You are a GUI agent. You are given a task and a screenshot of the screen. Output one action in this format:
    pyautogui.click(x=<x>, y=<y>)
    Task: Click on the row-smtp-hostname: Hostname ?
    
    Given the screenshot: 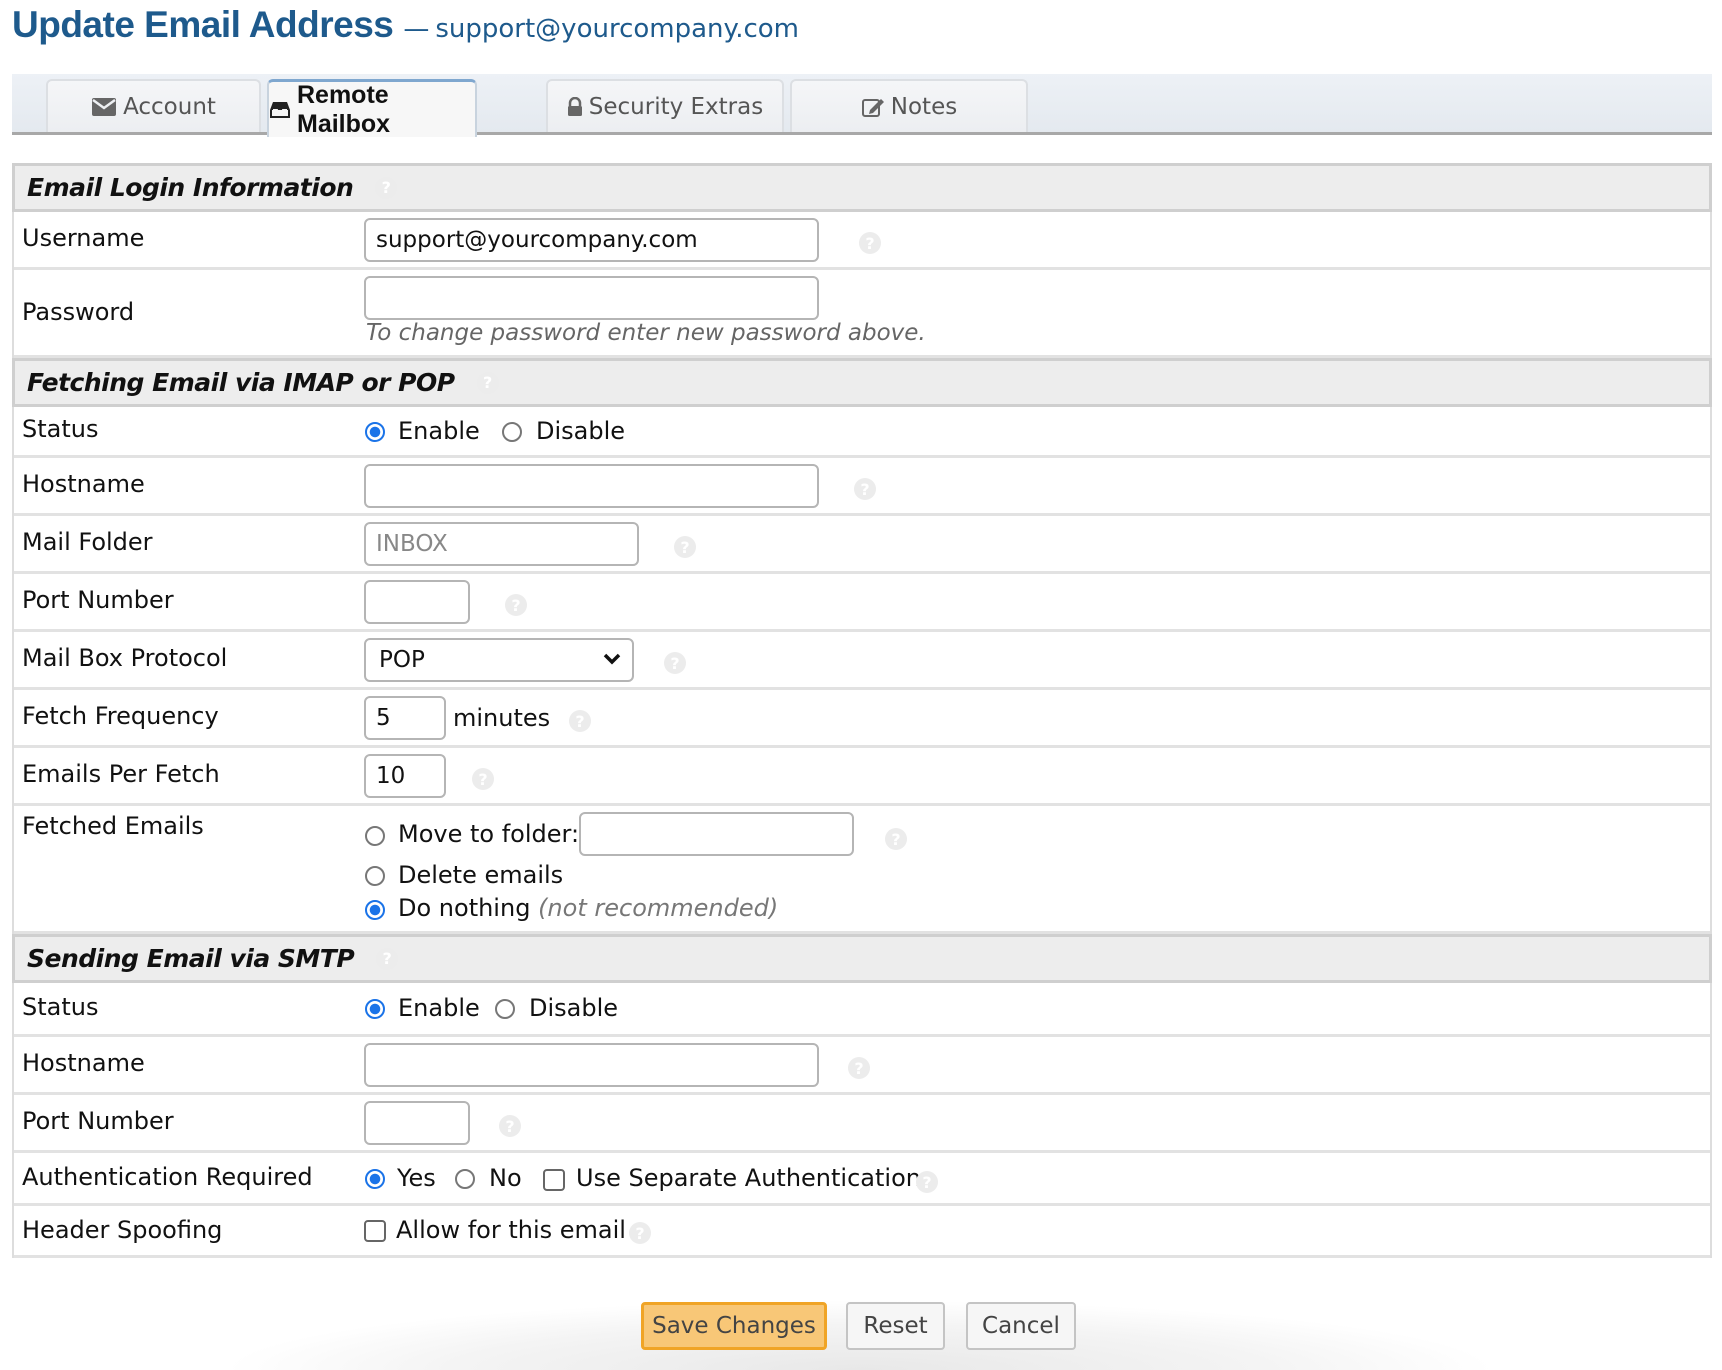 What is the action you would take?
    pyautogui.click(x=862, y=1066)
    